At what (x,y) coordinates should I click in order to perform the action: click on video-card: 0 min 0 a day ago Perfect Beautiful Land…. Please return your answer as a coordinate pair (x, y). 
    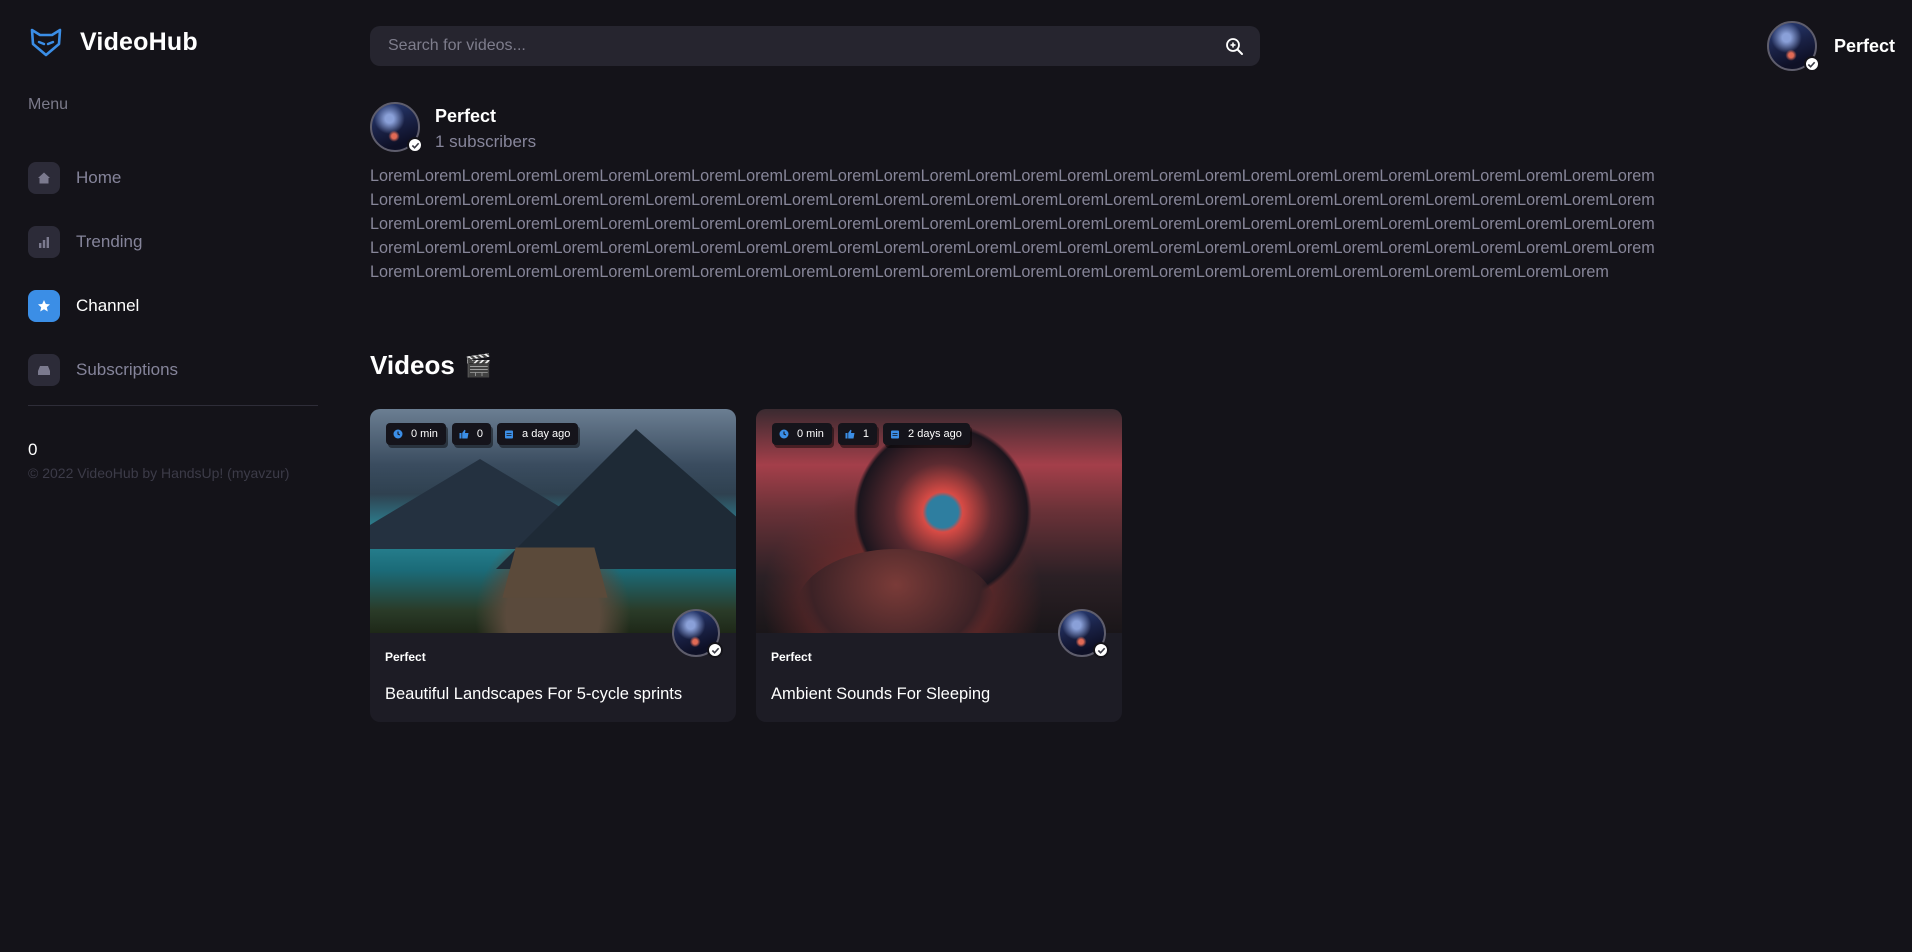
    Looking at the image, I should click on (553, 565).